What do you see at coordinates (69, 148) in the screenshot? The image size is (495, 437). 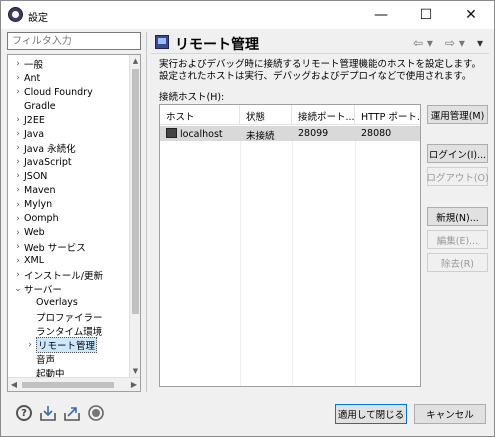 I see `tree-item: › Java 永続化` at bounding box center [69, 148].